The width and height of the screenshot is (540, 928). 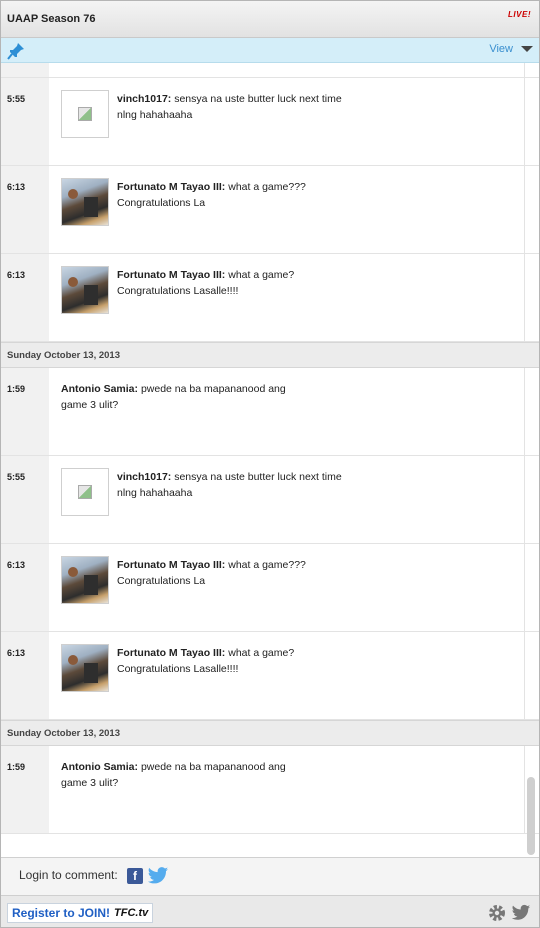 I want to click on toolbar: View, so click(x=270, y=50).